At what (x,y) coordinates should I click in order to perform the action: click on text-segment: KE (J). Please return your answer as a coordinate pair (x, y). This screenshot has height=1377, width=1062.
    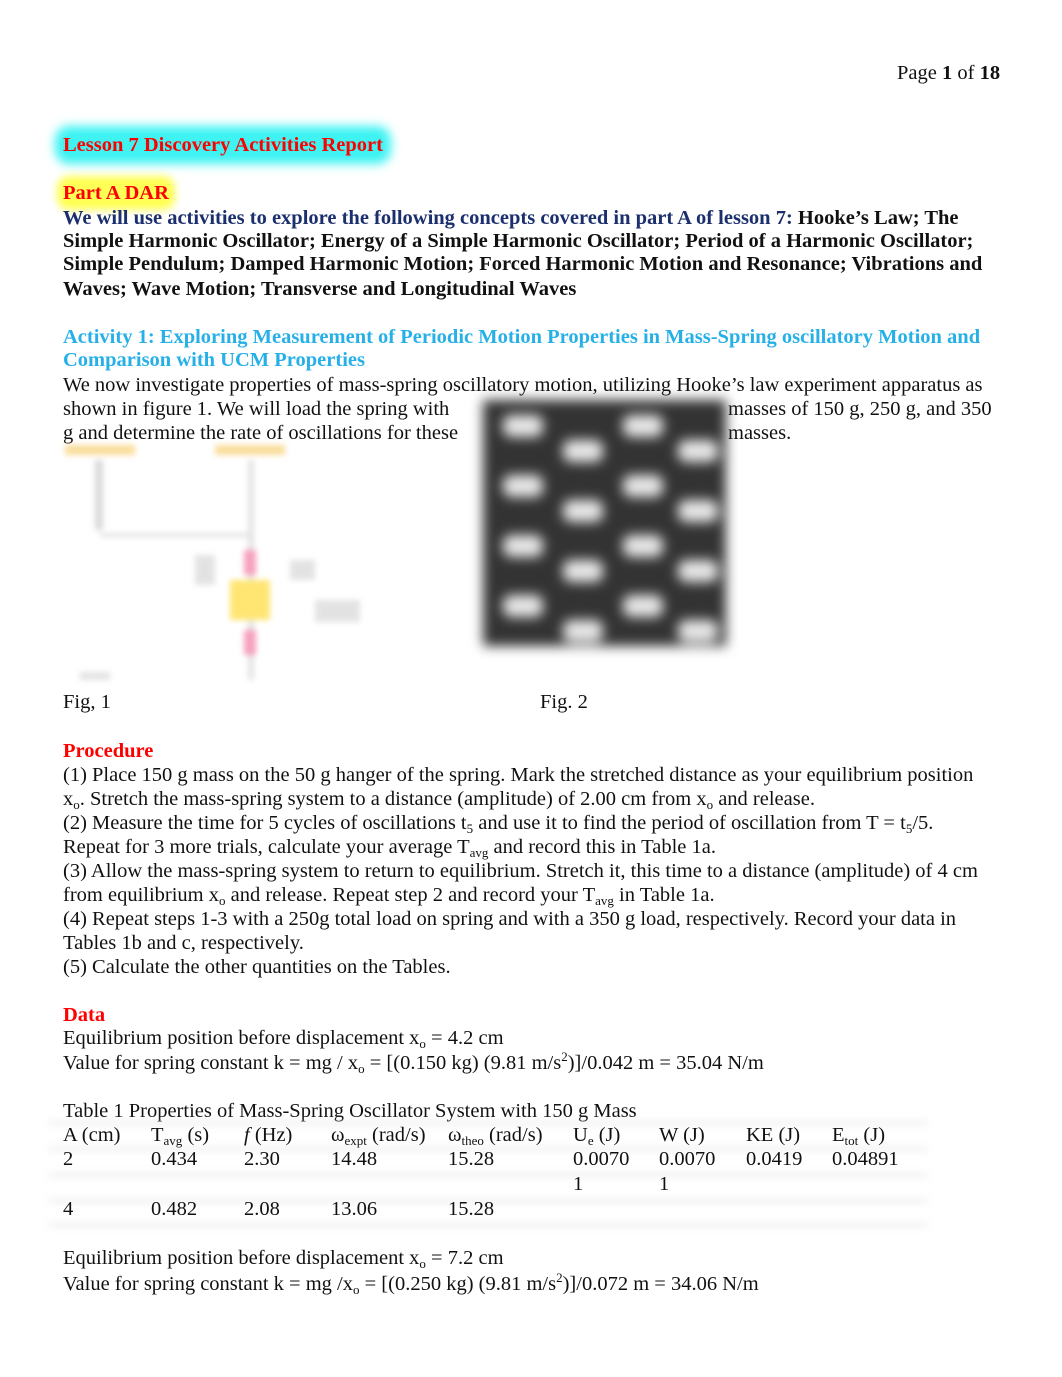
    Looking at the image, I should click on (773, 1135).